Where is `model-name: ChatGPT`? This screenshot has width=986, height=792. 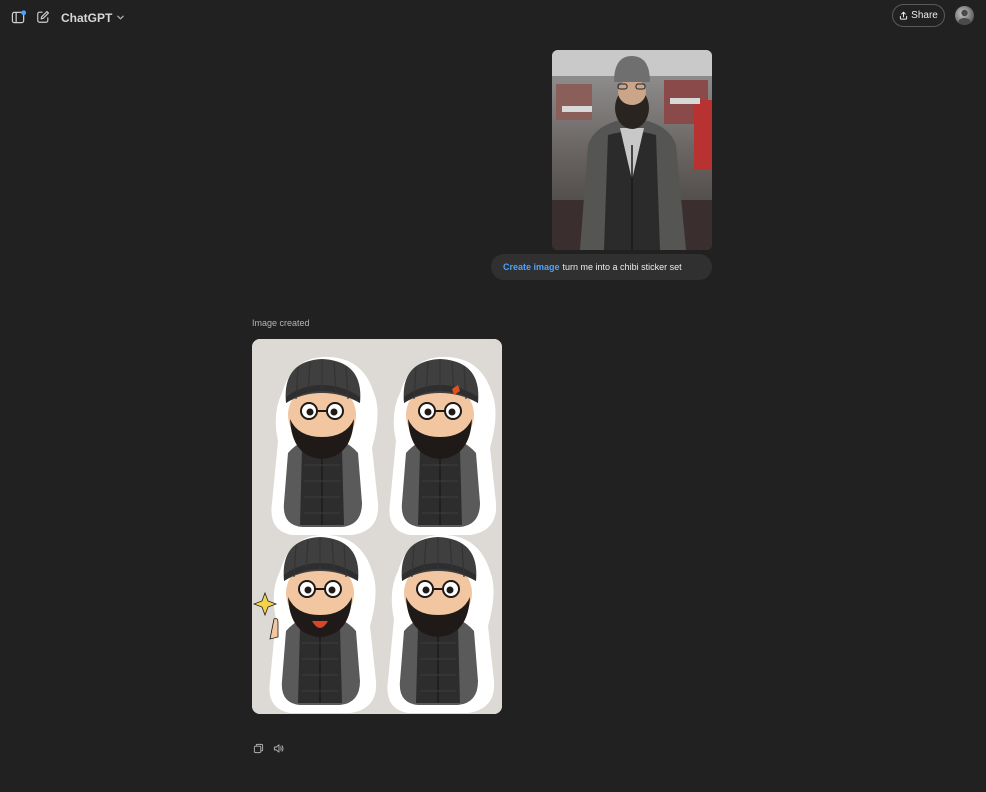 model-name: ChatGPT is located at coordinates (87, 18).